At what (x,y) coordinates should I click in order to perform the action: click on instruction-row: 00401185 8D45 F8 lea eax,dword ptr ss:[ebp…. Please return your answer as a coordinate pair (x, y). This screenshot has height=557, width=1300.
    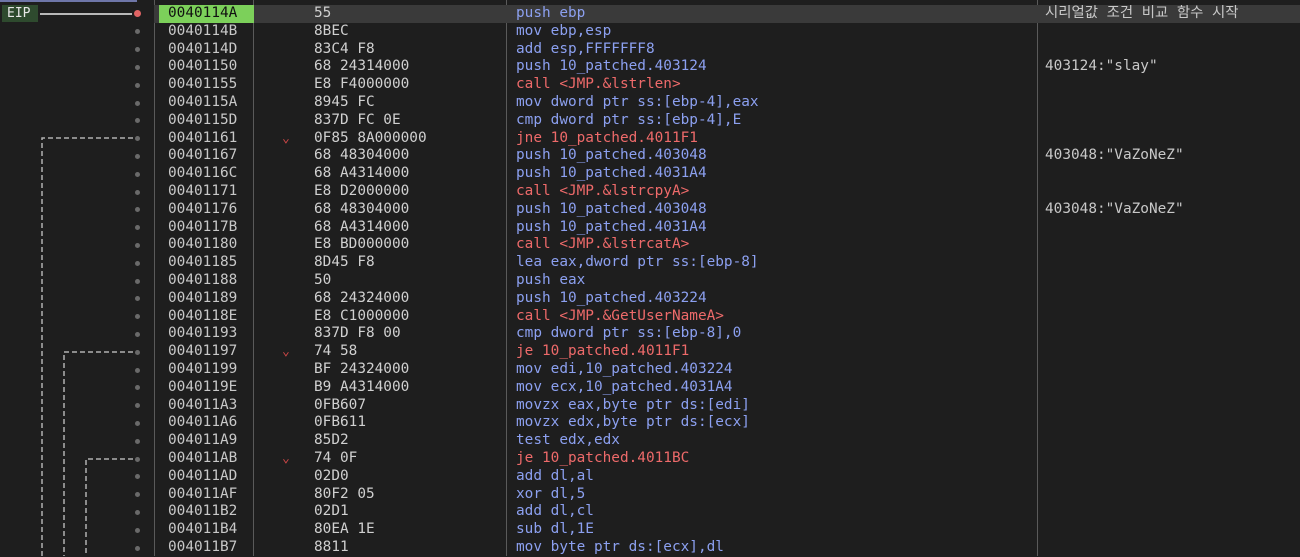
    Looking at the image, I should click on (727, 263).